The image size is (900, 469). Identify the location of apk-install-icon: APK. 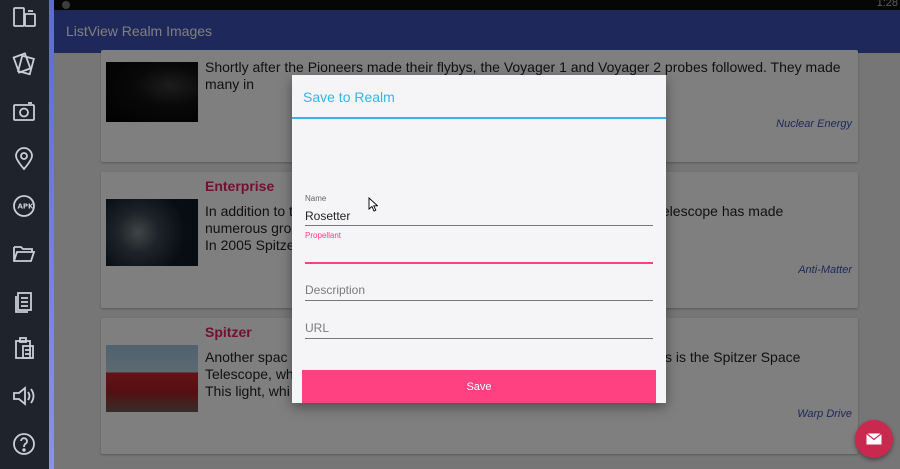
(24, 206).